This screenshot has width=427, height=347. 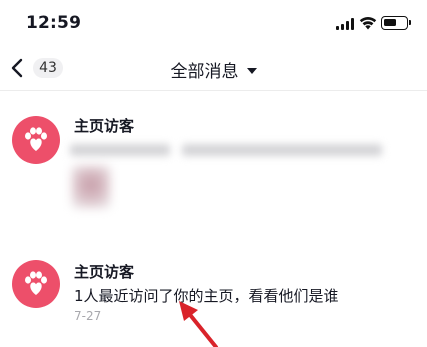 What do you see at coordinates (410, 22) in the screenshot?
I see `battery-cap` at bounding box center [410, 22].